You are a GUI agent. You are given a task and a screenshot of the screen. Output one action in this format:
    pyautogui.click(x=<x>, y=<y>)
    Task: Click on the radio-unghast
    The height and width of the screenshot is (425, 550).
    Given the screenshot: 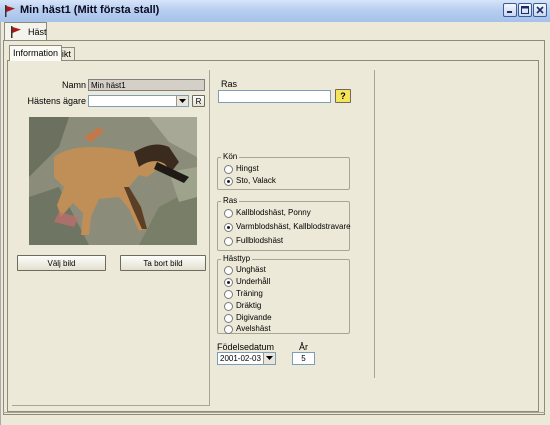 What is the action you would take?
    pyautogui.click(x=228, y=270)
    